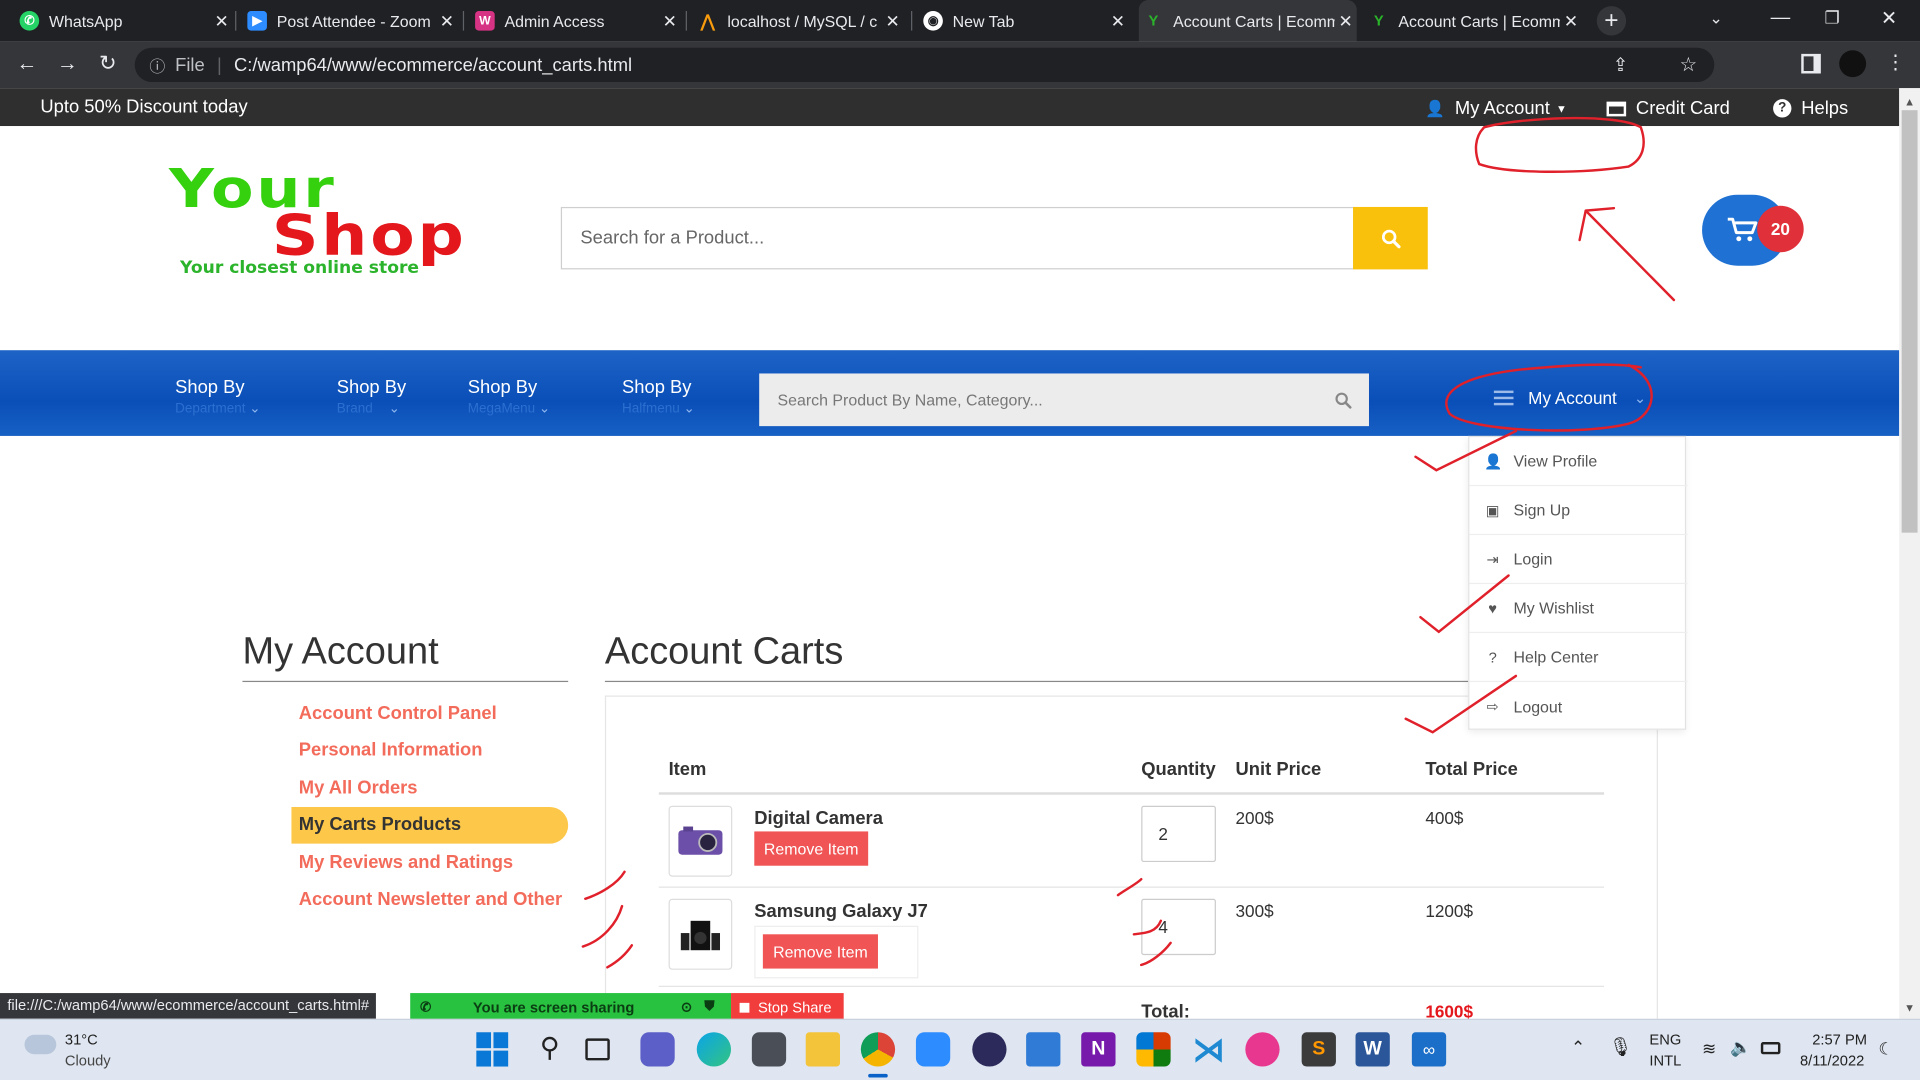 The width and height of the screenshot is (1920, 1080). I want to click on sublime-icon: S, so click(1318, 1049).